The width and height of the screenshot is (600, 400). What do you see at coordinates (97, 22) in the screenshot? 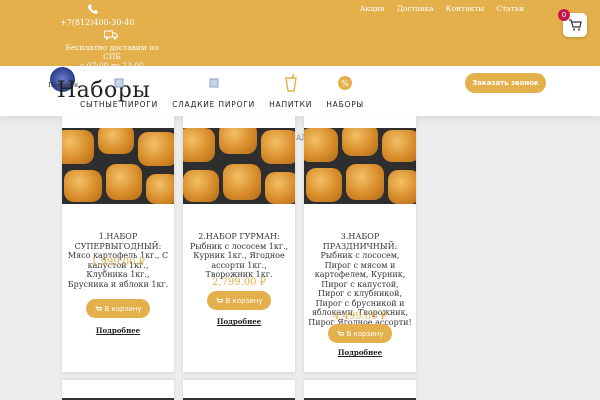
I see `phone-number: +7(812)400-30-40` at bounding box center [97, 22].